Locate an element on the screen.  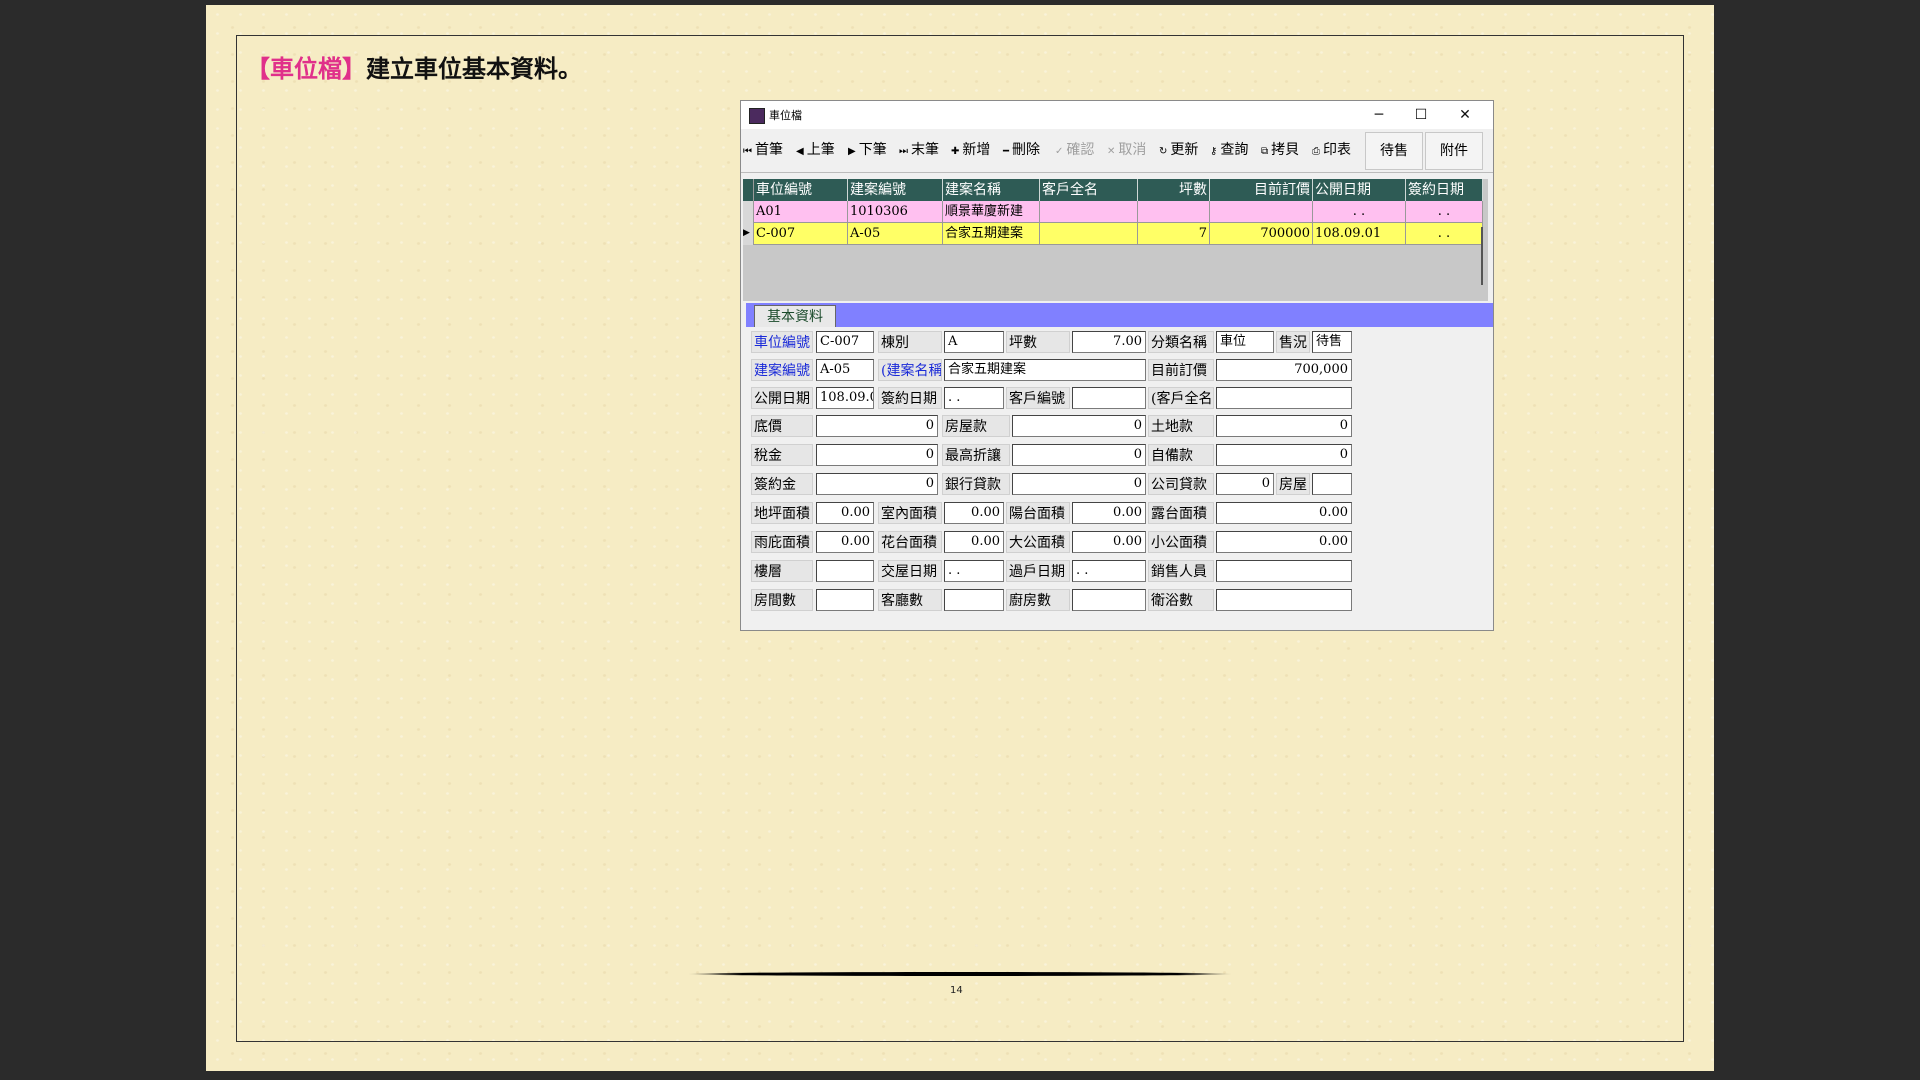
status-button: 待售 is located at coordinates (1394, 151).